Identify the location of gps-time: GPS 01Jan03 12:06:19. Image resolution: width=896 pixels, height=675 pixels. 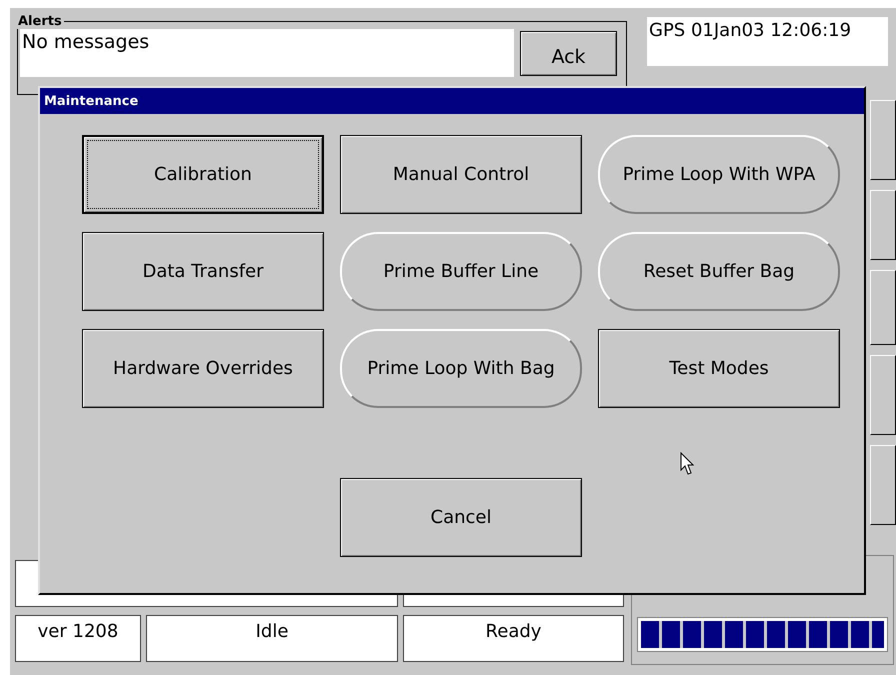
(767, 41).